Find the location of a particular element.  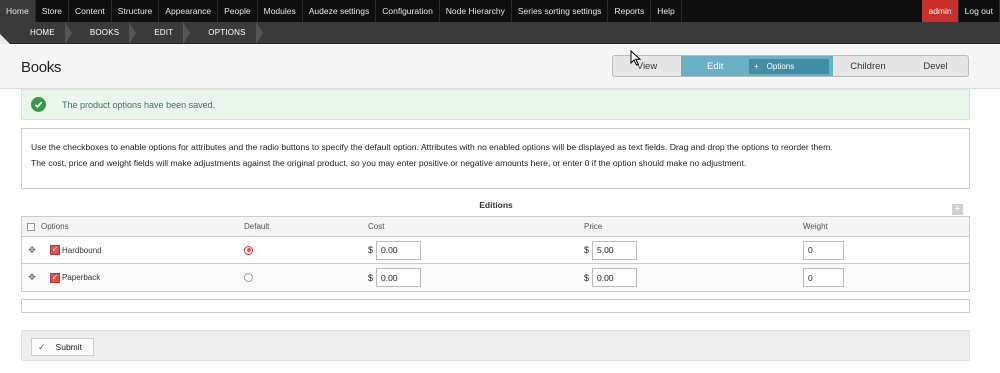

select-all-checkbox is located at coordinates (31, 226).